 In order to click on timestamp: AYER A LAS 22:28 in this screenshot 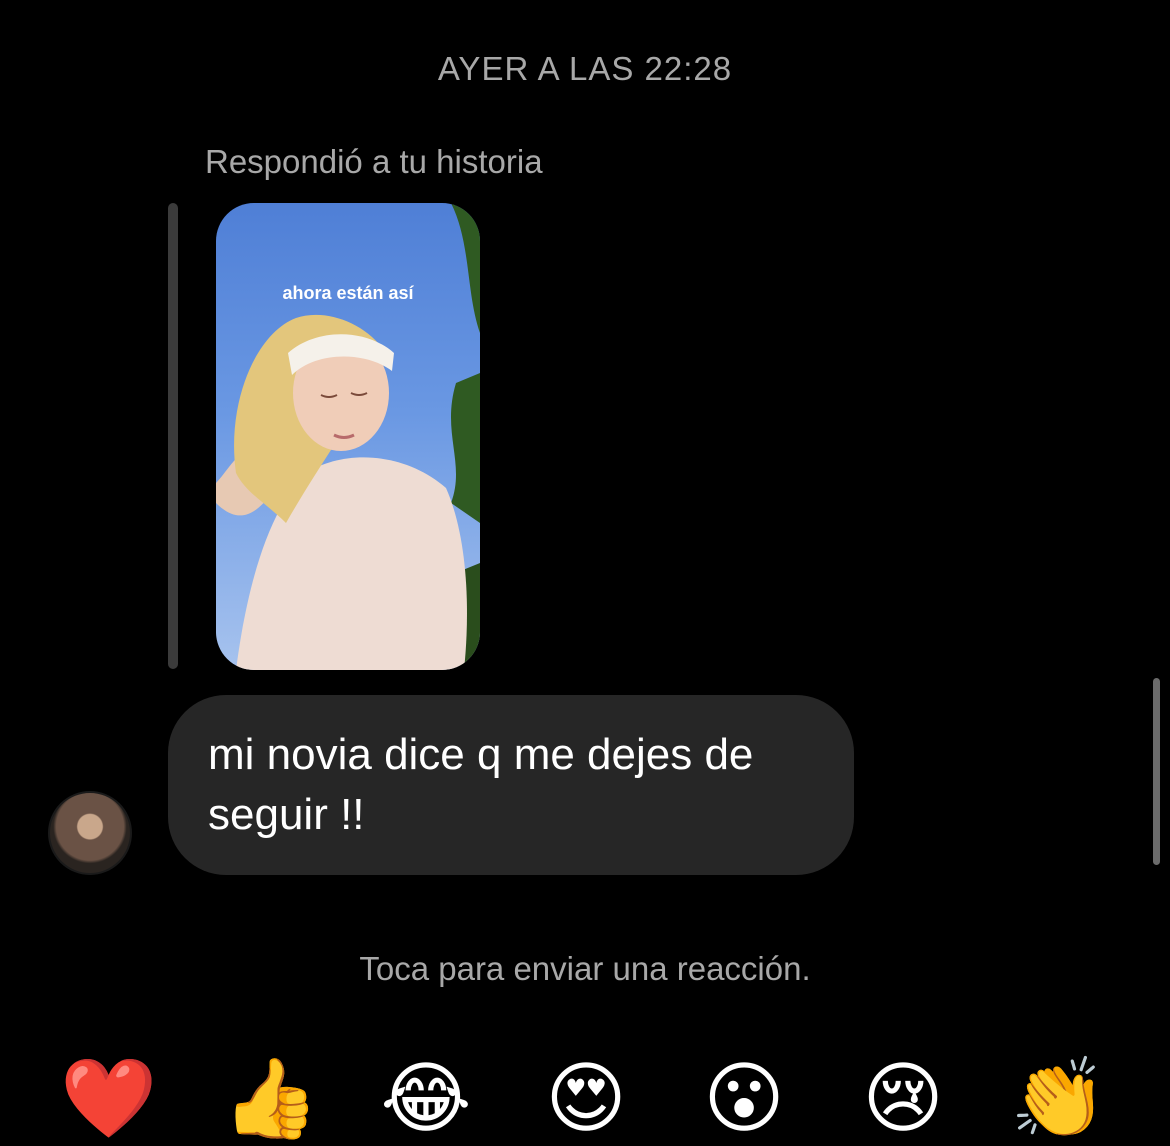, I will do `click(585, 68)`.